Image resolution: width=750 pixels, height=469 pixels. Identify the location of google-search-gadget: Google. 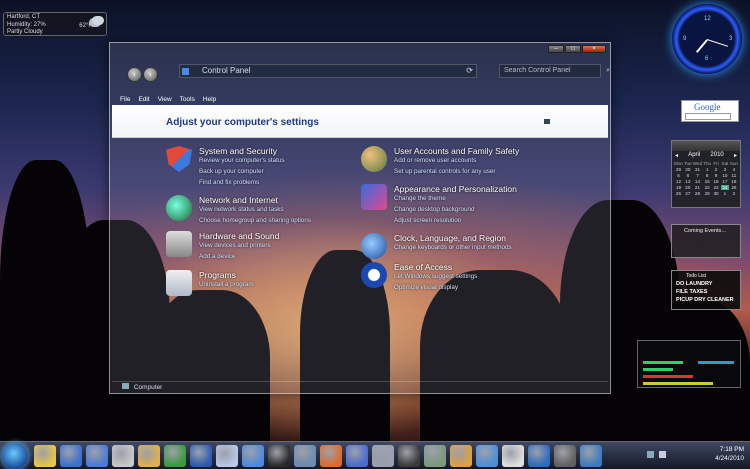
(710, 111).